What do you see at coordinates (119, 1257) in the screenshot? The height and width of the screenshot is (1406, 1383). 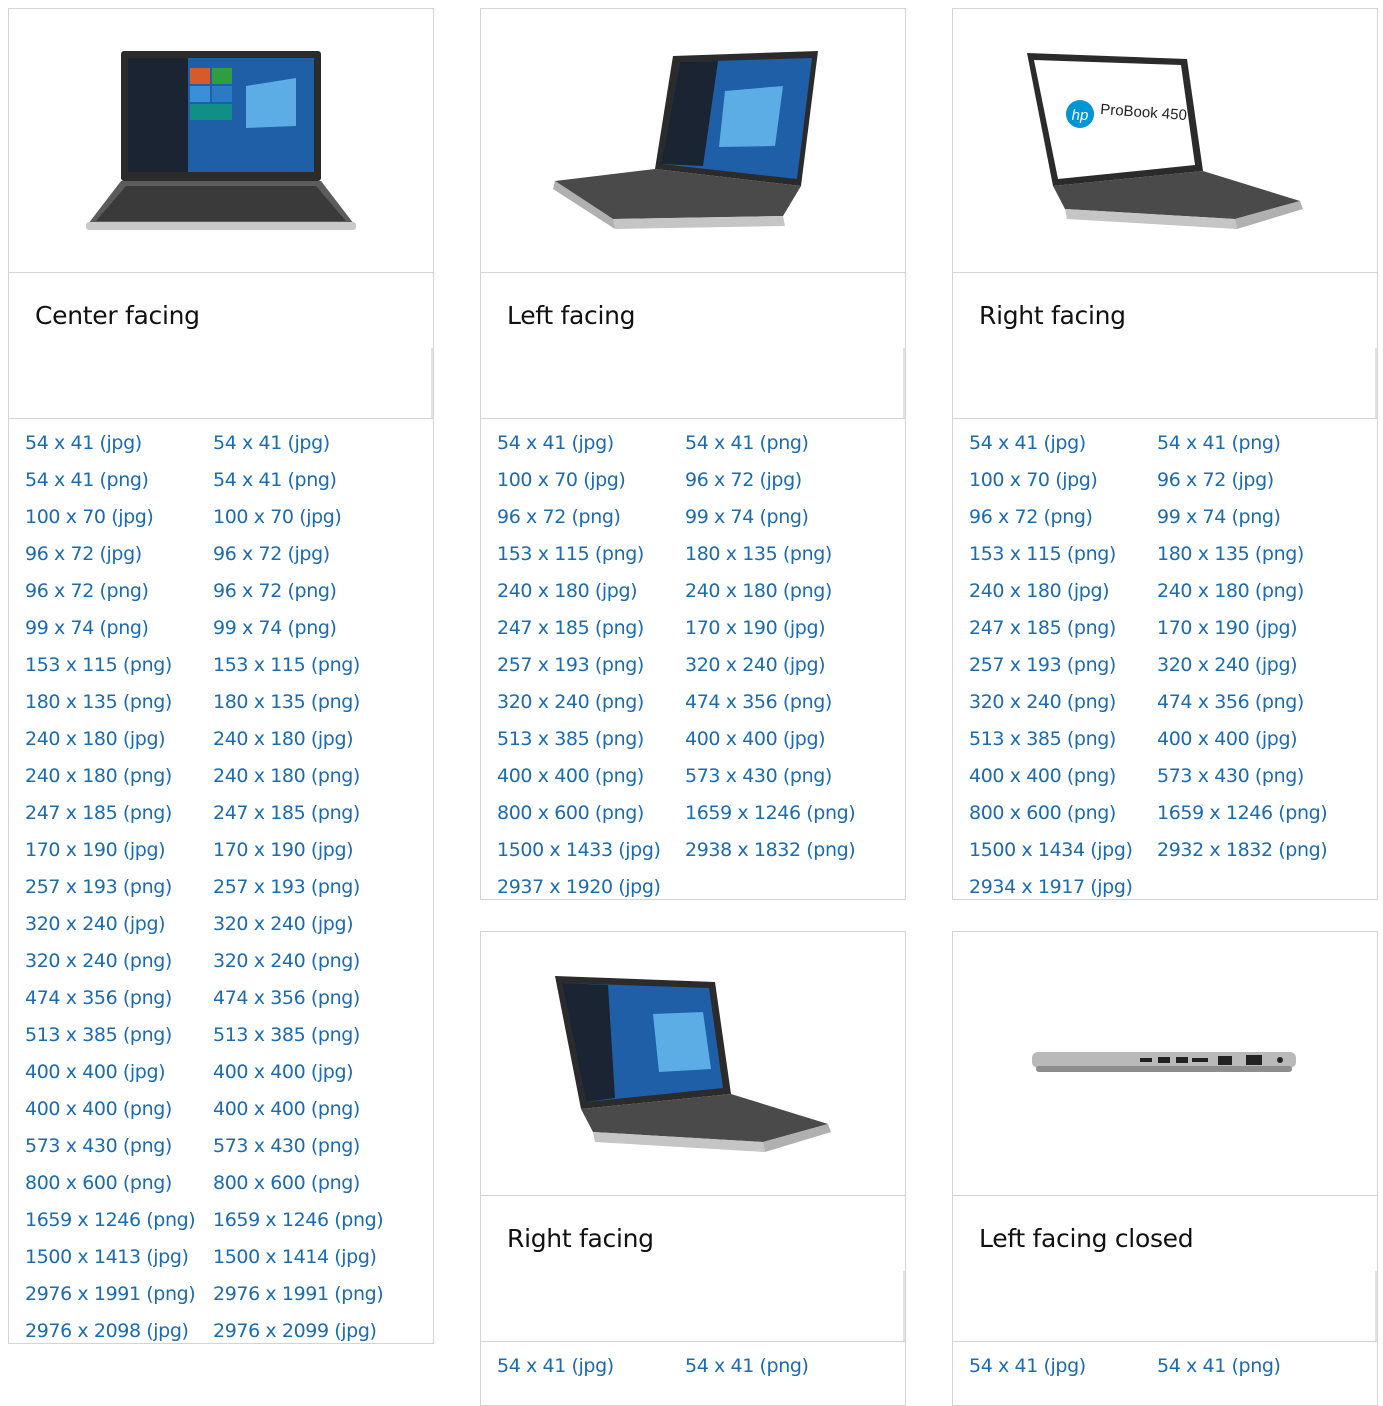 I see `download-link: 1500 x 1413 (jpg)` at bounding box center [119, 1257].